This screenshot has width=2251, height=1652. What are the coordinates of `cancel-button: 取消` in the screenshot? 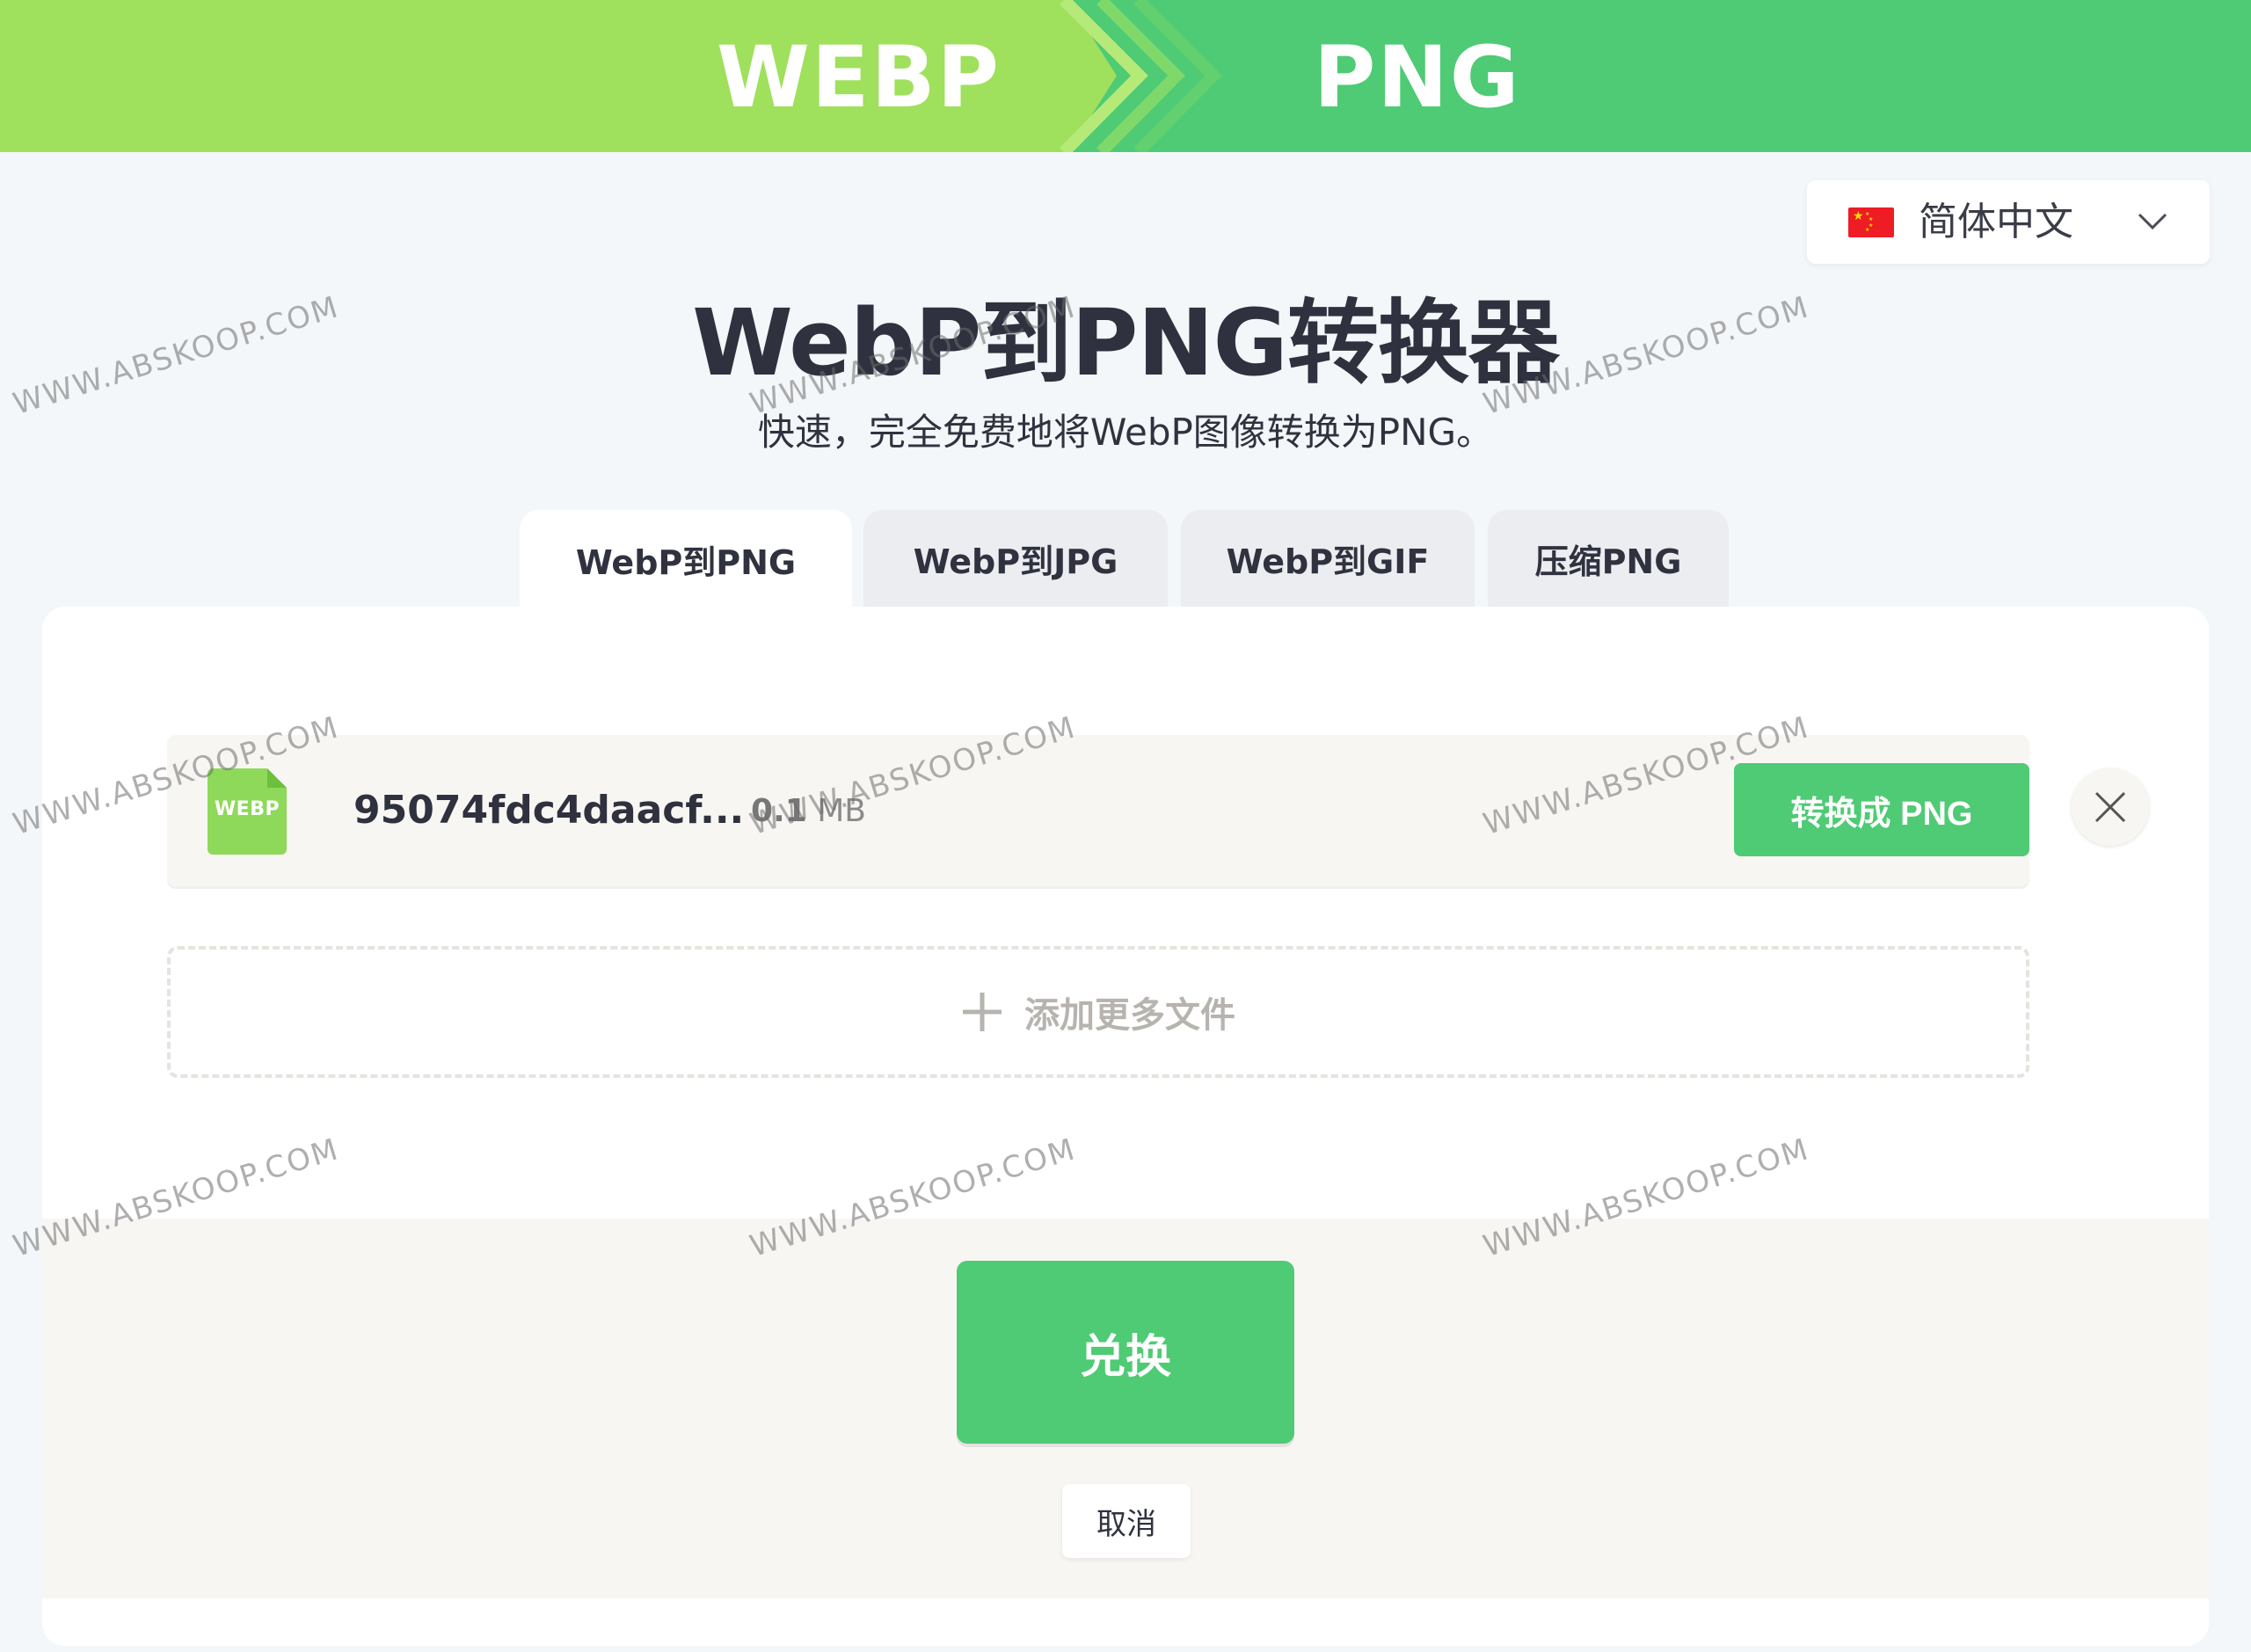 It's located at (1126, 1521).